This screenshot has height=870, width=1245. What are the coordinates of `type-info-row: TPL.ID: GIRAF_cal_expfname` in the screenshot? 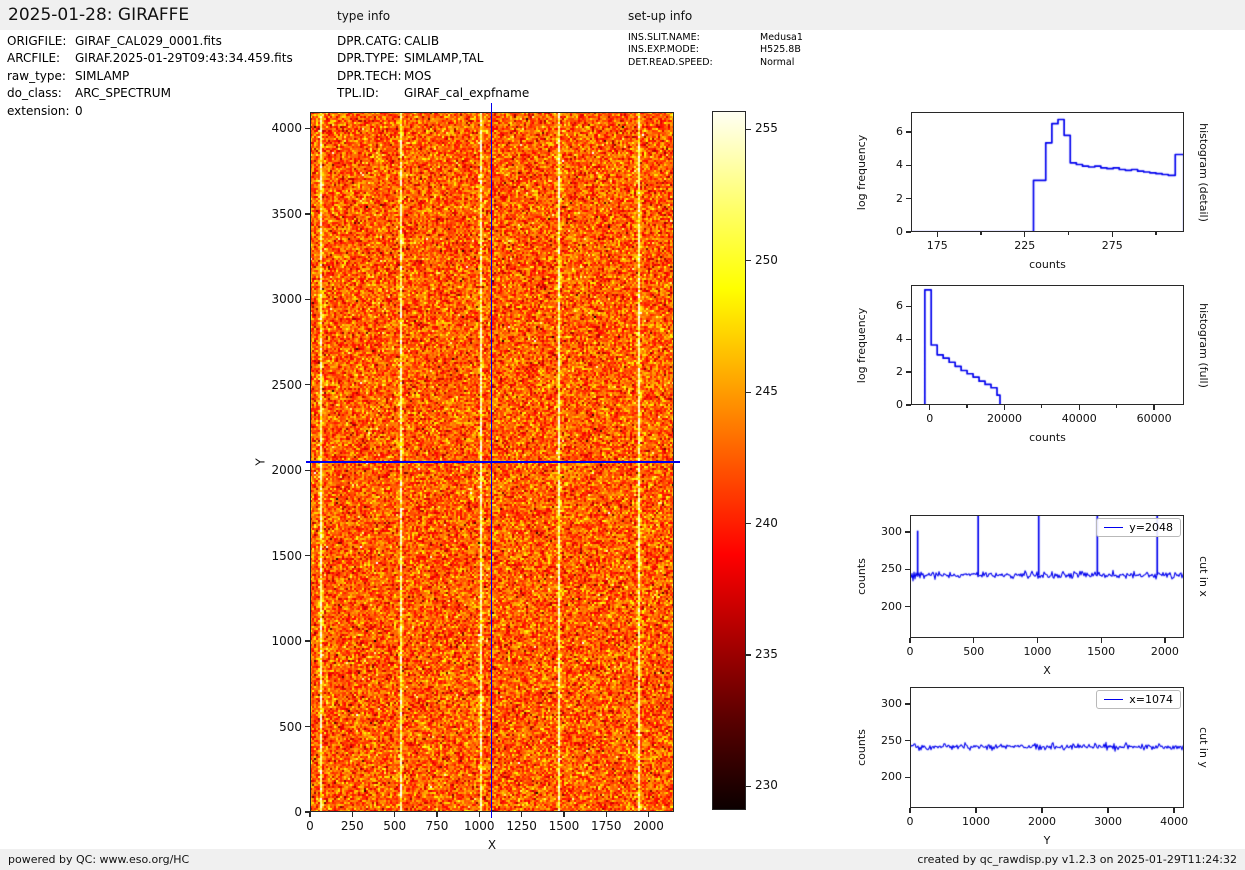 It's located at (433, 93).